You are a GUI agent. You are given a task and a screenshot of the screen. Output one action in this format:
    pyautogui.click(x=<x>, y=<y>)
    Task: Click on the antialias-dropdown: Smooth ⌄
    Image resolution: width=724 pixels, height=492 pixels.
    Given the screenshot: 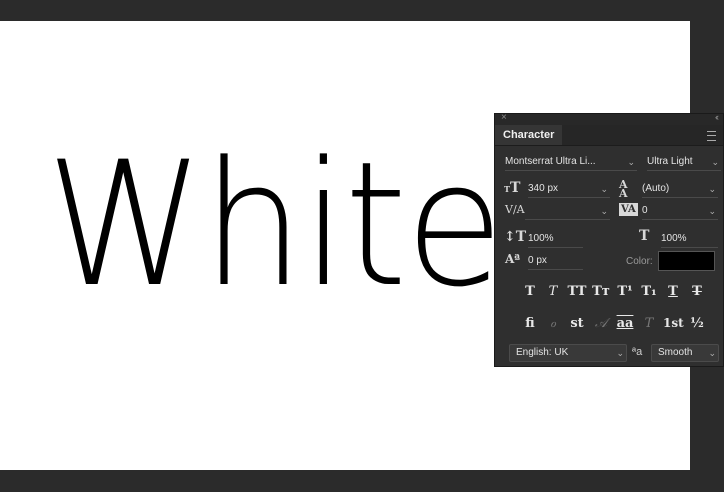 What is the action you would take?
    pyautogui.click(x=685, y=353)
    